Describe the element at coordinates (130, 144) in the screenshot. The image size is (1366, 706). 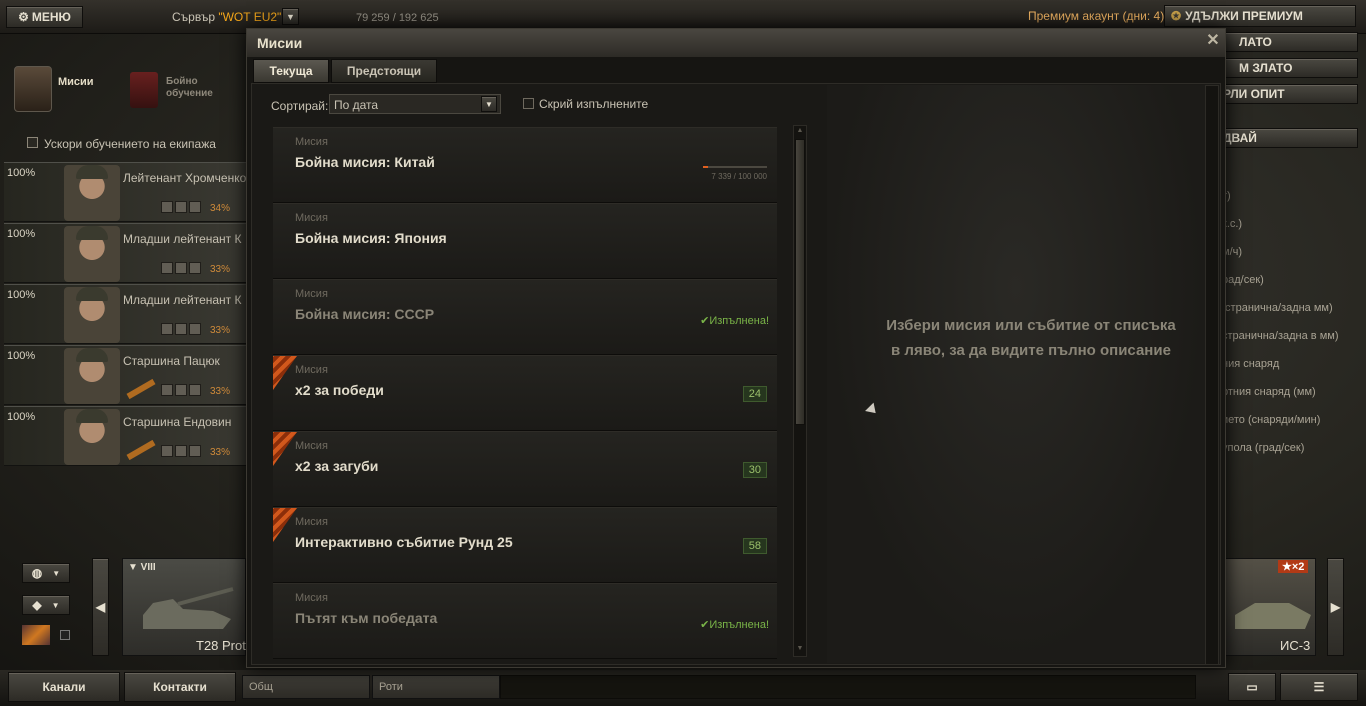
I see `accelerate-crew-label: Ускори обучението на екипажа` at that location.